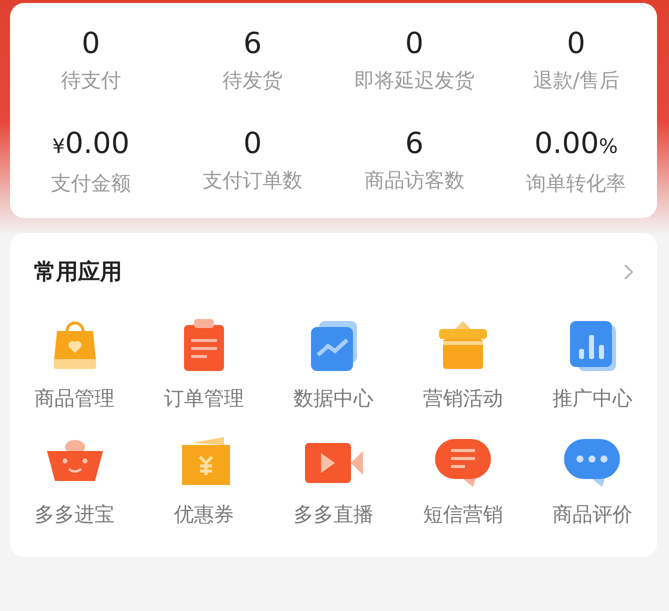 The height and width of the screenshot is (611, 669). What do you see at coordinates (204, 514) in the screenshot?
I see `app-label: 优惠券` at bounding box center [204, 514].